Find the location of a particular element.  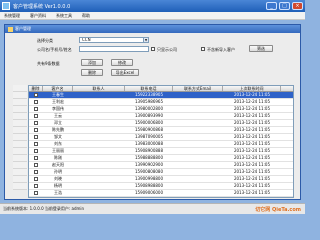

phone-cell: 13905986965 is located at coordinates (149, 101).